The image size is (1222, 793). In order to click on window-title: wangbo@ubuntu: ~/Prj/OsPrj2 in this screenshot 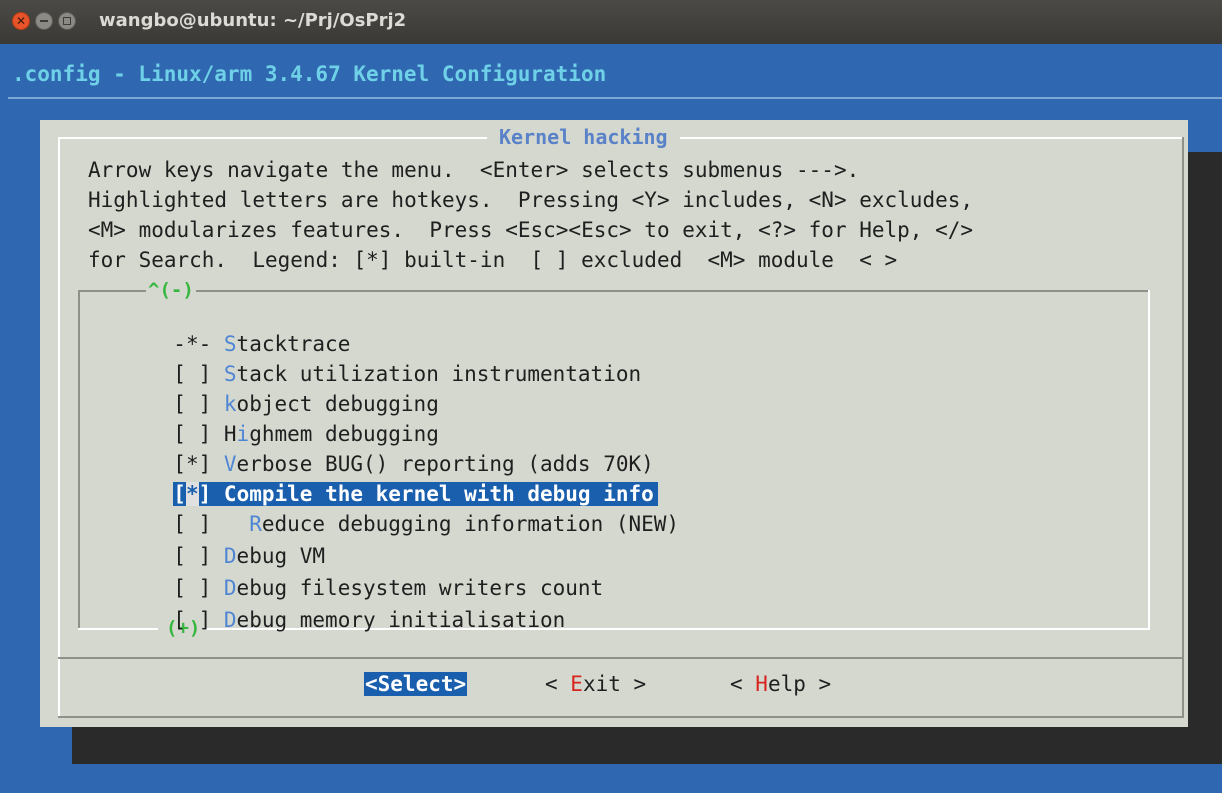, I will do `click(253, 20)`.